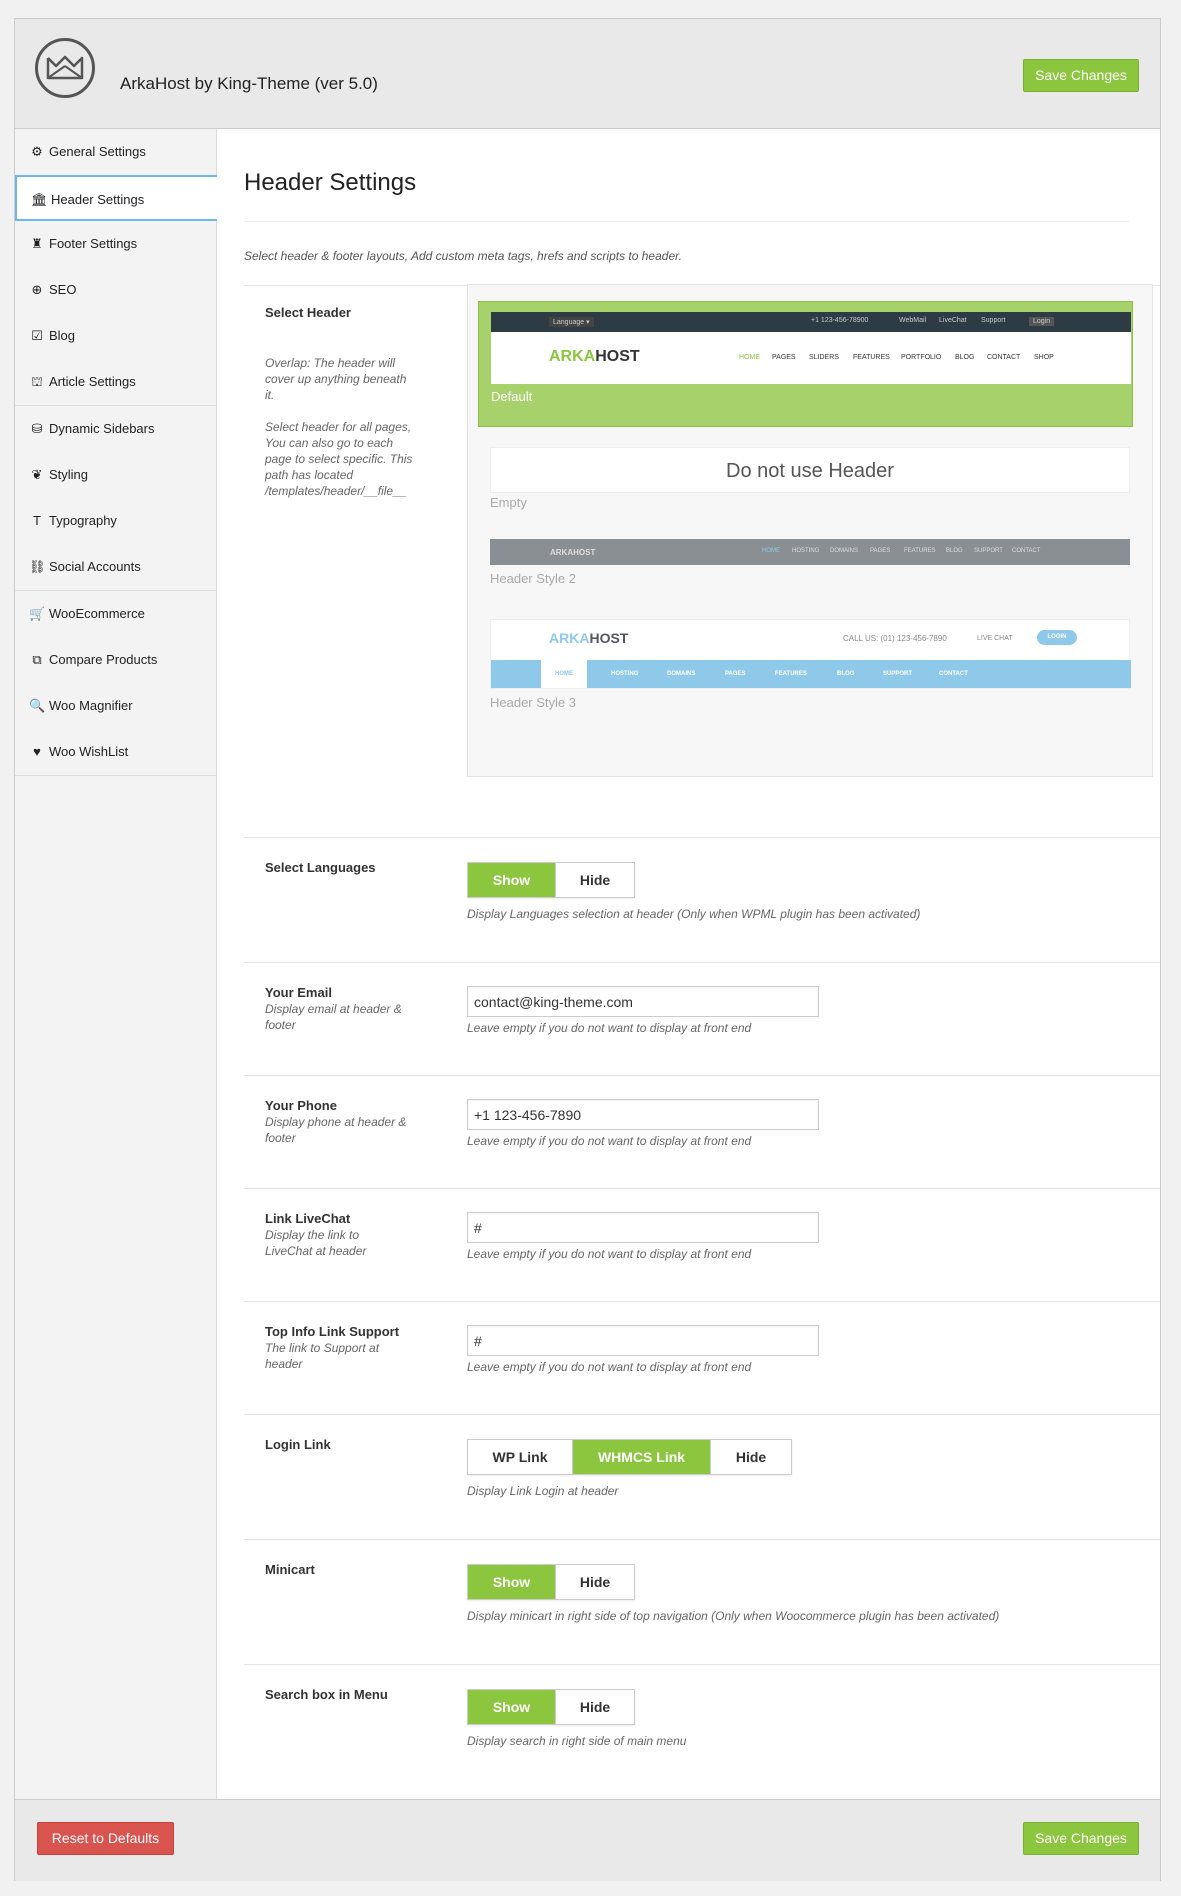  What do you see at coordinates (301, 1105) in the screenshot?
I see `phone-label: Your Phone` at bounding box center [301, 1105].